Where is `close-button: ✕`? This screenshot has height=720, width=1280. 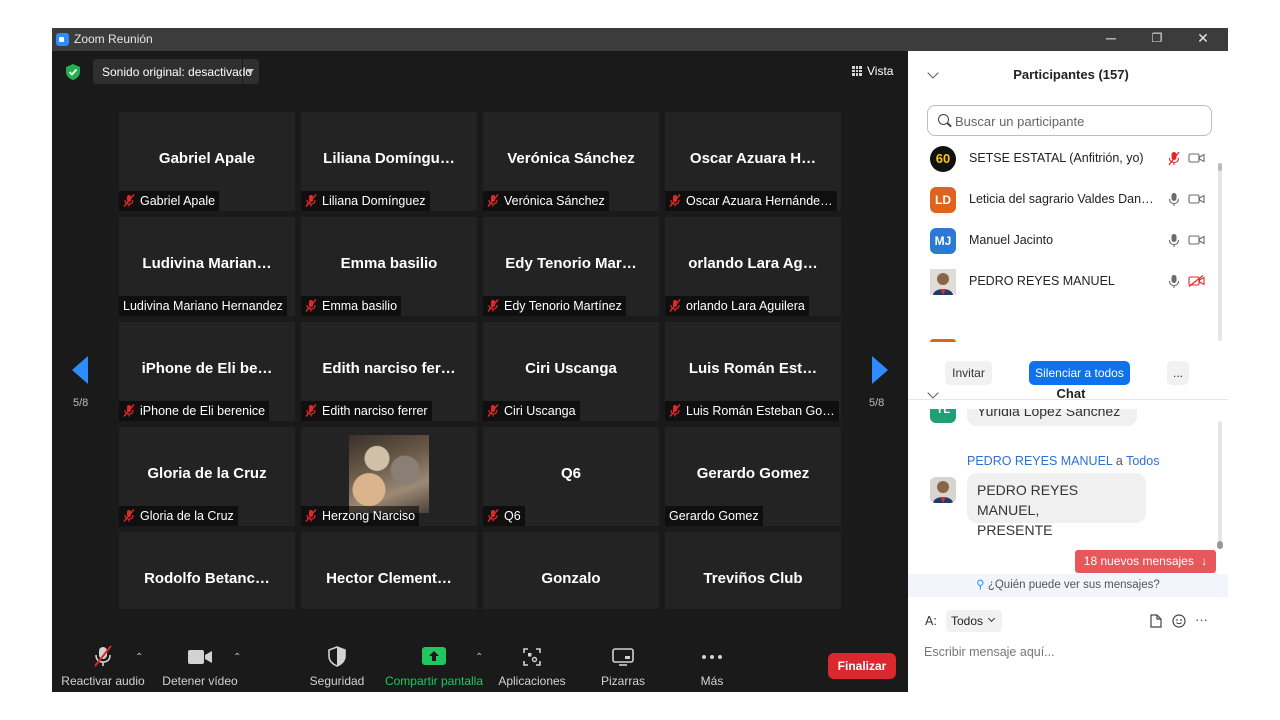
close-button: ✕ is located at coordinates (1203, 39).